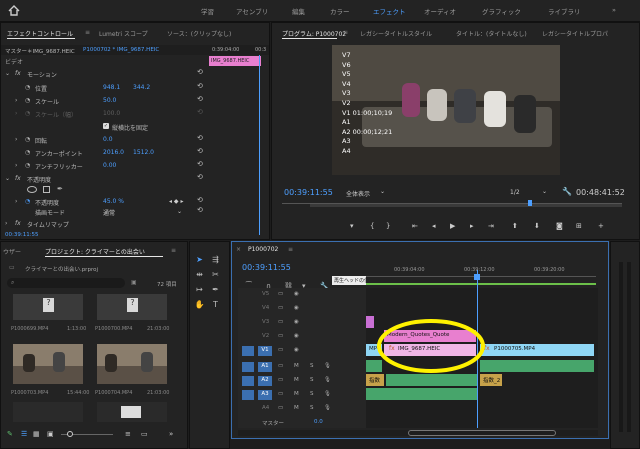 The height and width of the screenshot is (449, 640). Describe the element at coordinates (372, 226) in the screenshot. I see `mark-in-icon: {` at that location.